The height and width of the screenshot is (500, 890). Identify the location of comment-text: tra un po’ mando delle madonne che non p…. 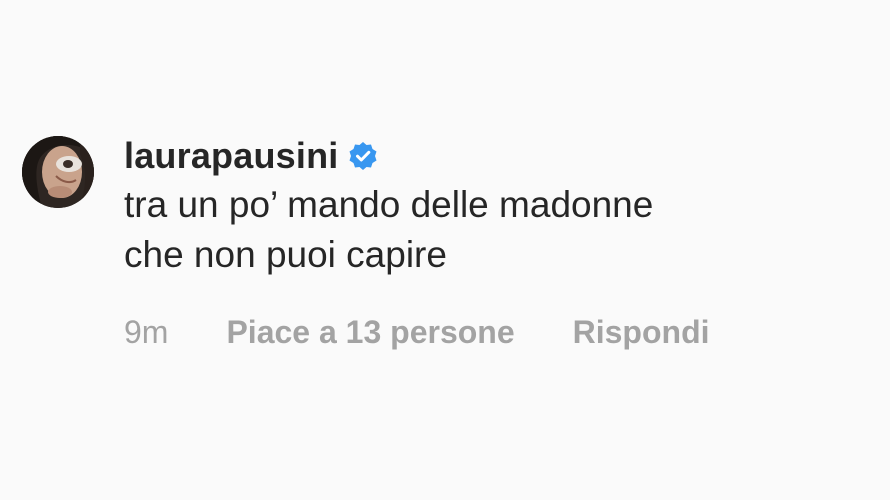
(389, 229).